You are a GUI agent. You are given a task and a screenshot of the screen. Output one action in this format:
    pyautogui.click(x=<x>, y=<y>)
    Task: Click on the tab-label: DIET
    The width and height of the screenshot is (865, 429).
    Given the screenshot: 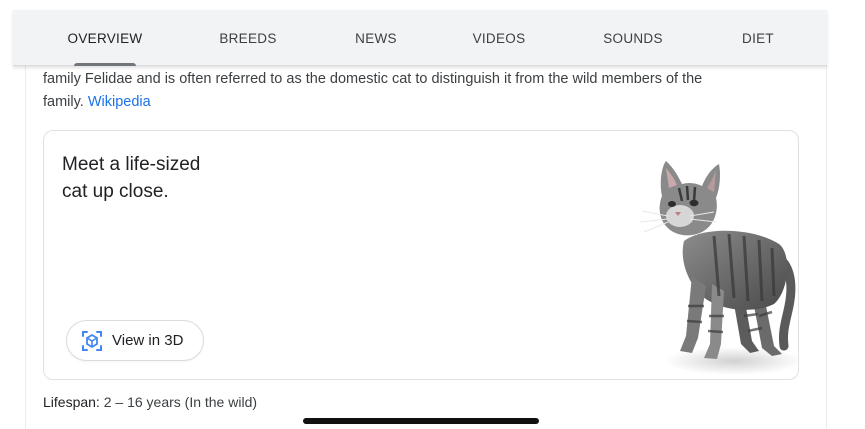 What is the action you would take?
    pyautogui.click(x=758, y=38)
    